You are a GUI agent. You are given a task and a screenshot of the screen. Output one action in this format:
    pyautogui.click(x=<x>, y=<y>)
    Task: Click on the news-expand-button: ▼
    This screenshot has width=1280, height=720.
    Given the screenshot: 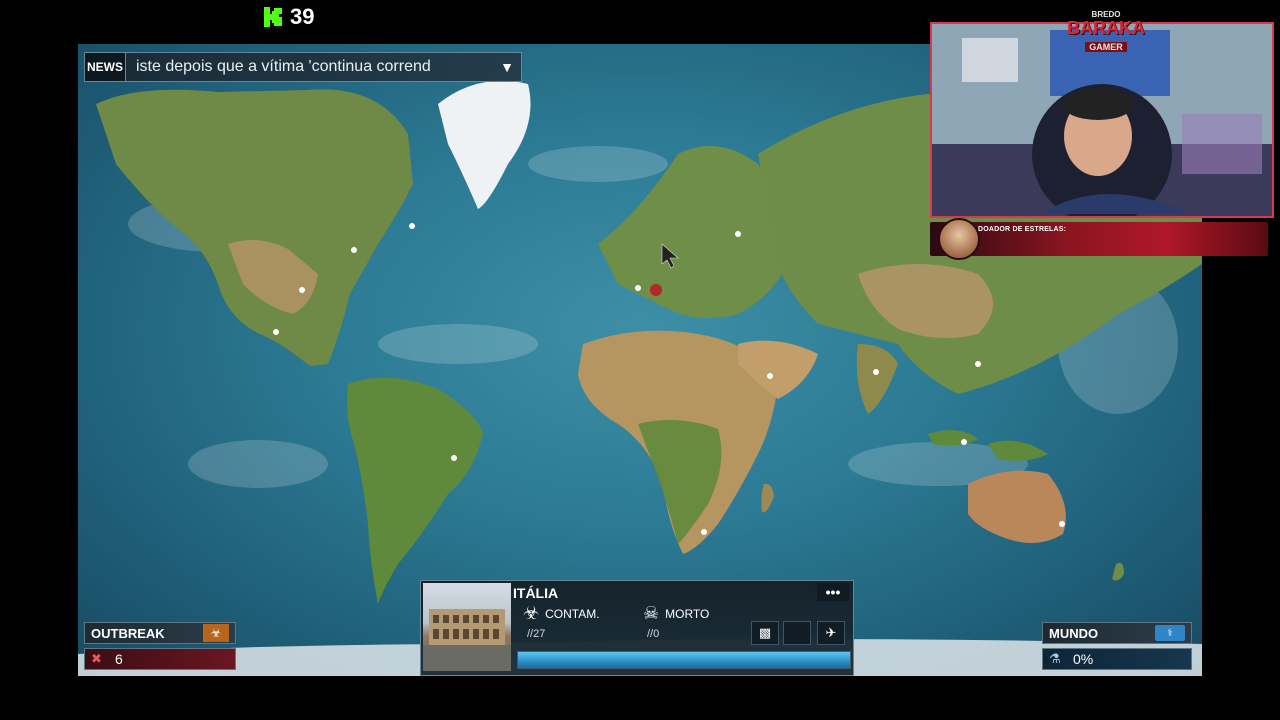 What is the action you would take?
    pyautogui.click(x=507, y=67)
    